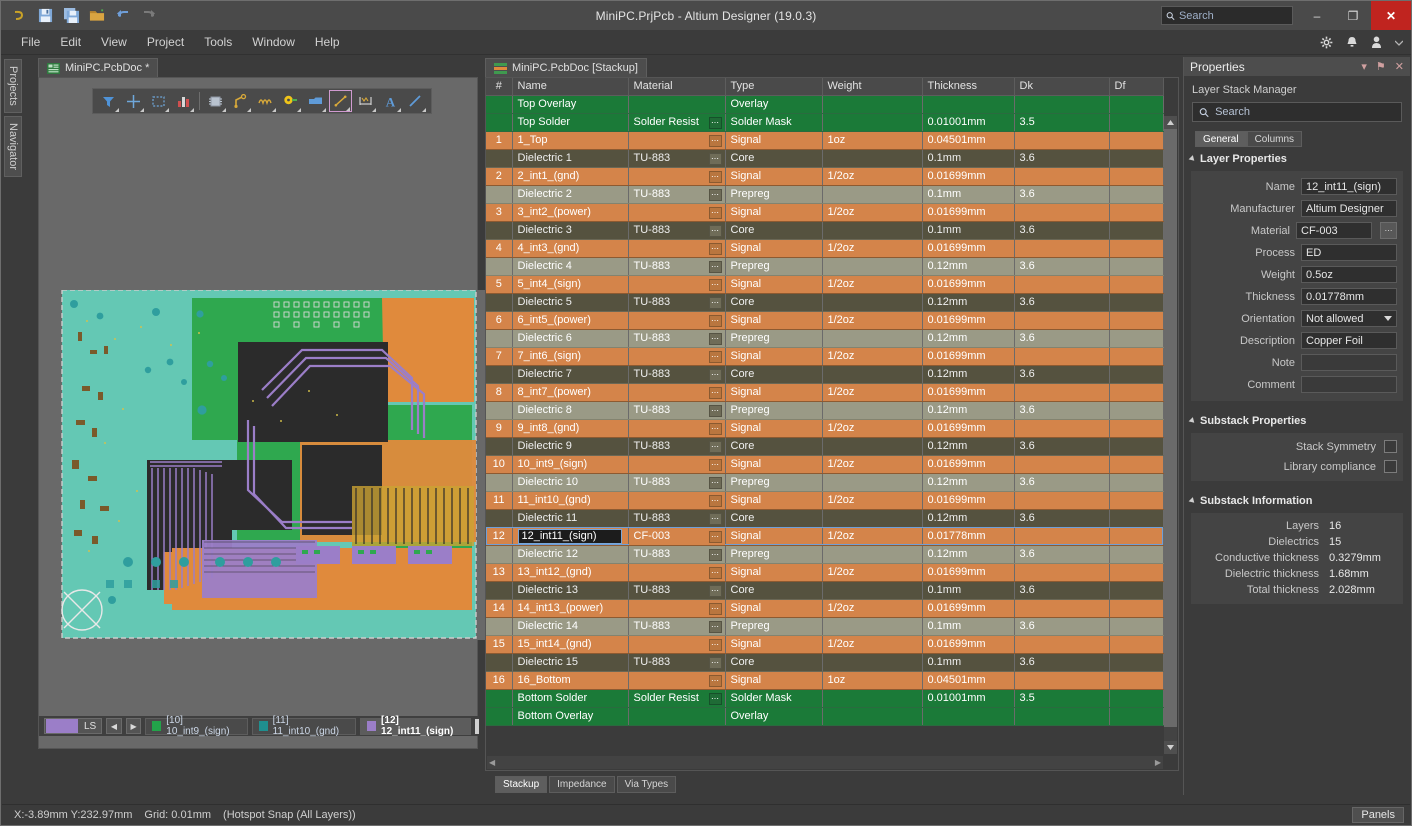  What do you see at coordinates (570, 392) in the screenshot?
I see `cell-name: 8_int7_(power)` at bounding box center [570, 392].